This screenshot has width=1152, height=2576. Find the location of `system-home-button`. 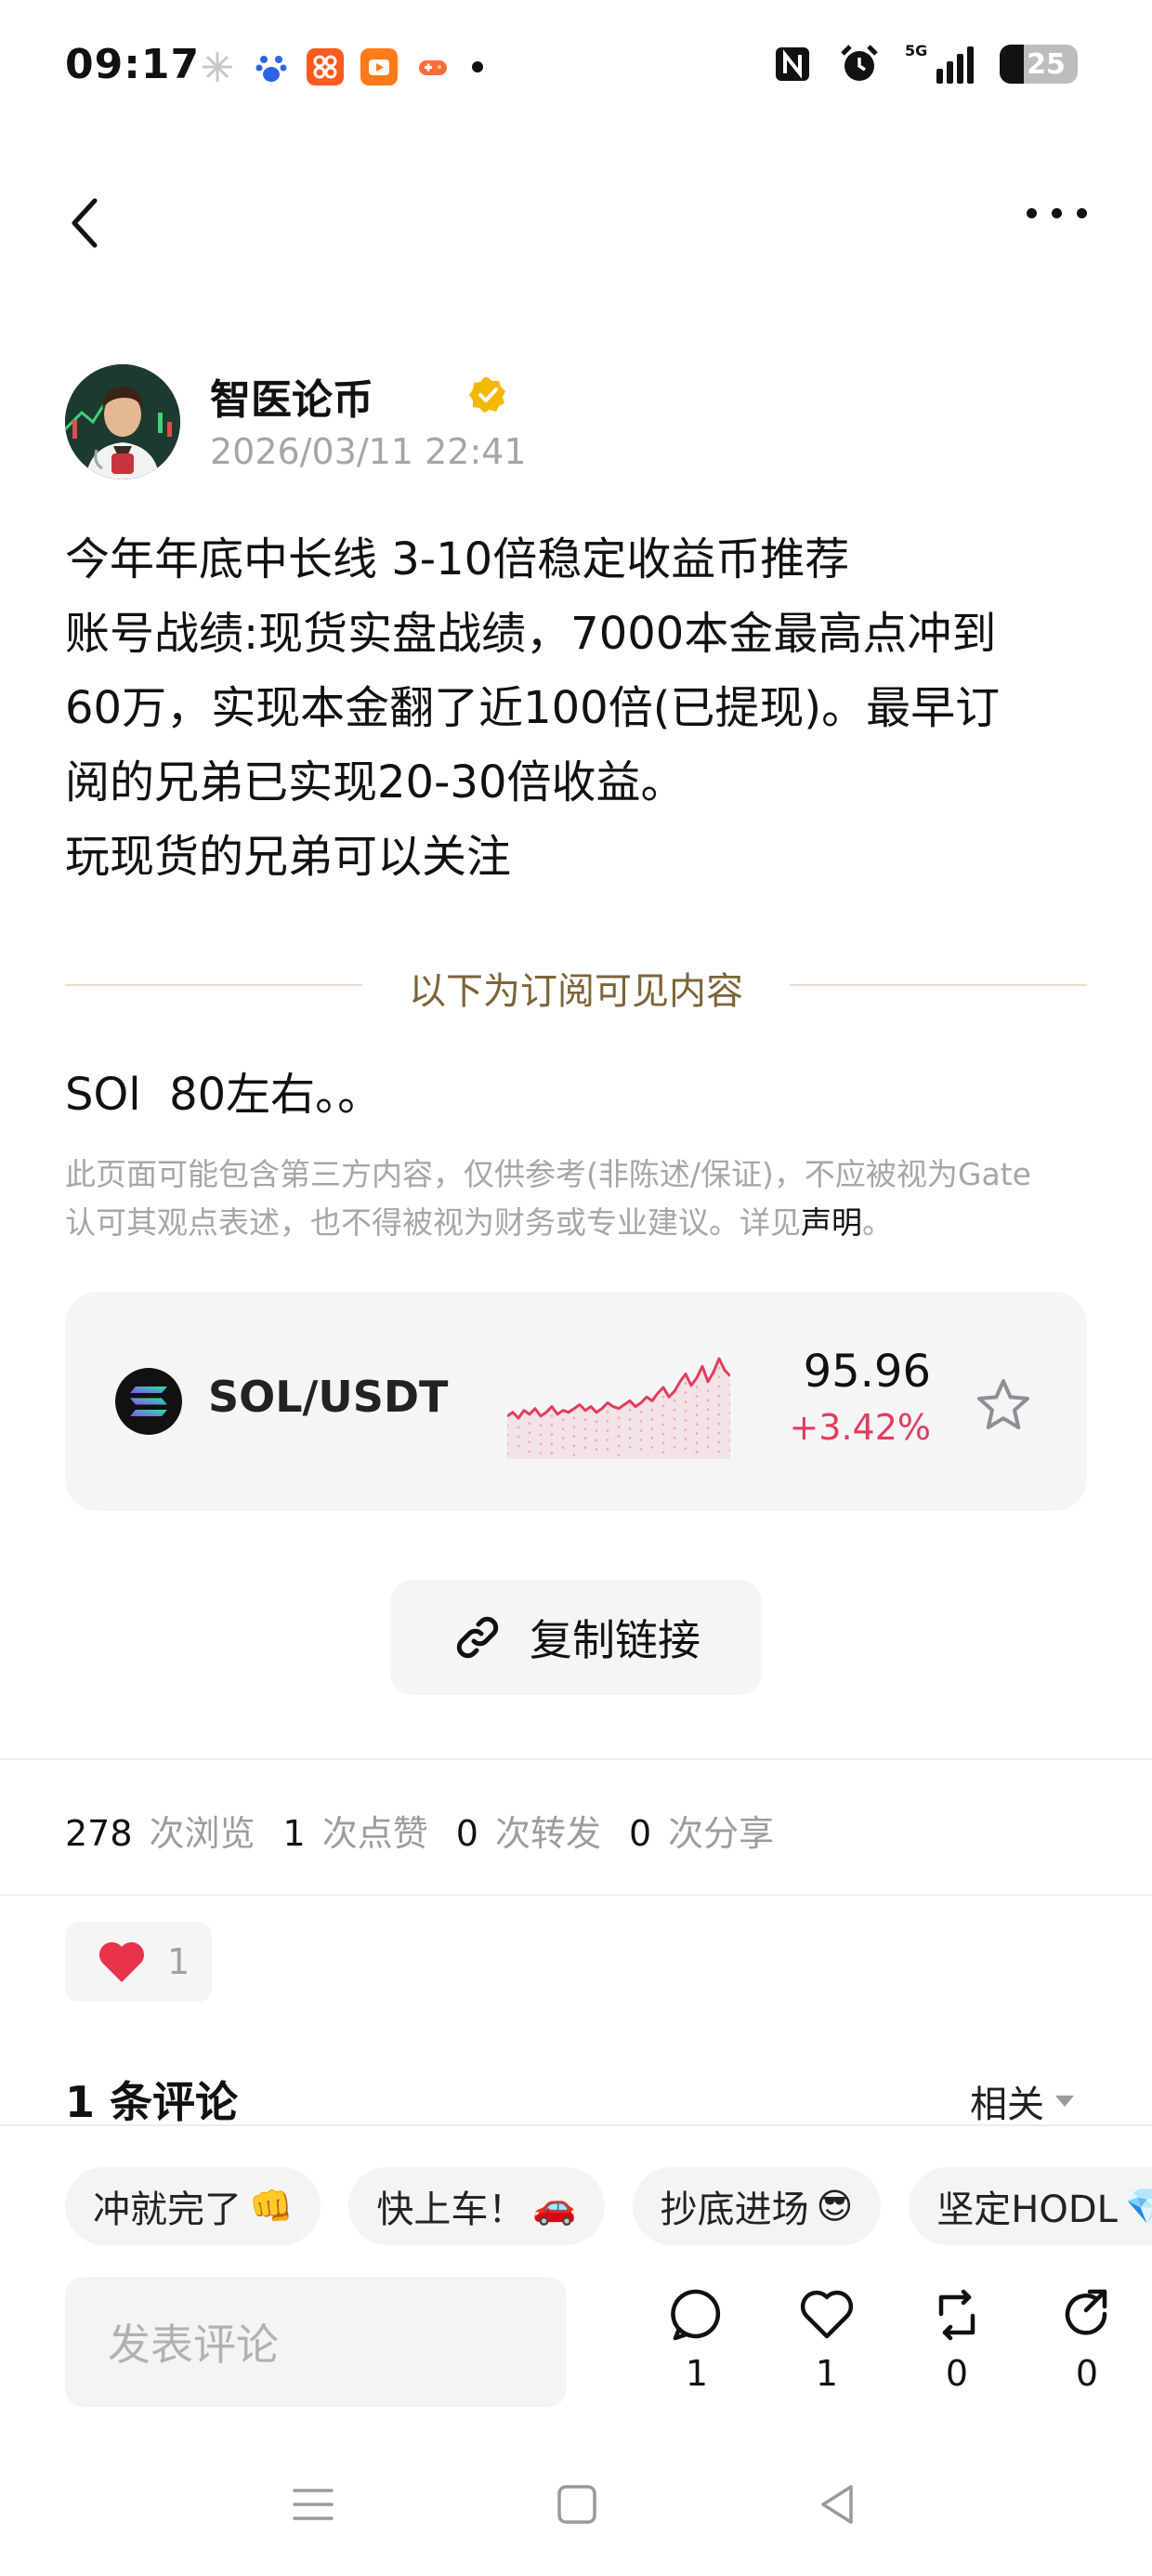

system-home-button is located at coordinates (577, 2506).